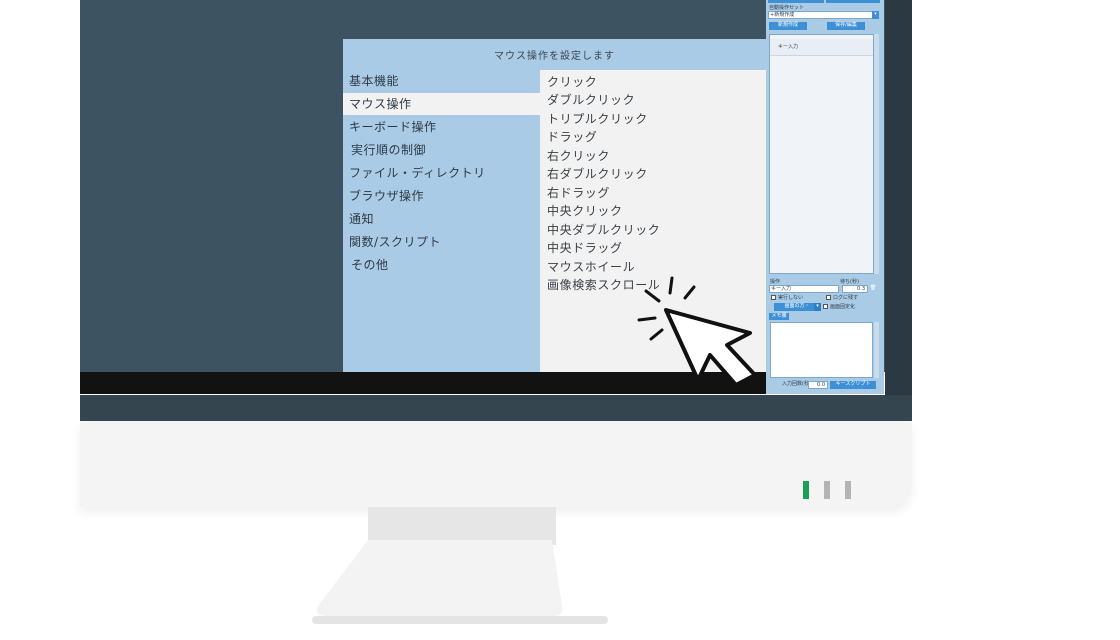 This screenshot has height=640, width=1120. I want to click on dialog-title: マウス操作を設定します, so click(554, 54).